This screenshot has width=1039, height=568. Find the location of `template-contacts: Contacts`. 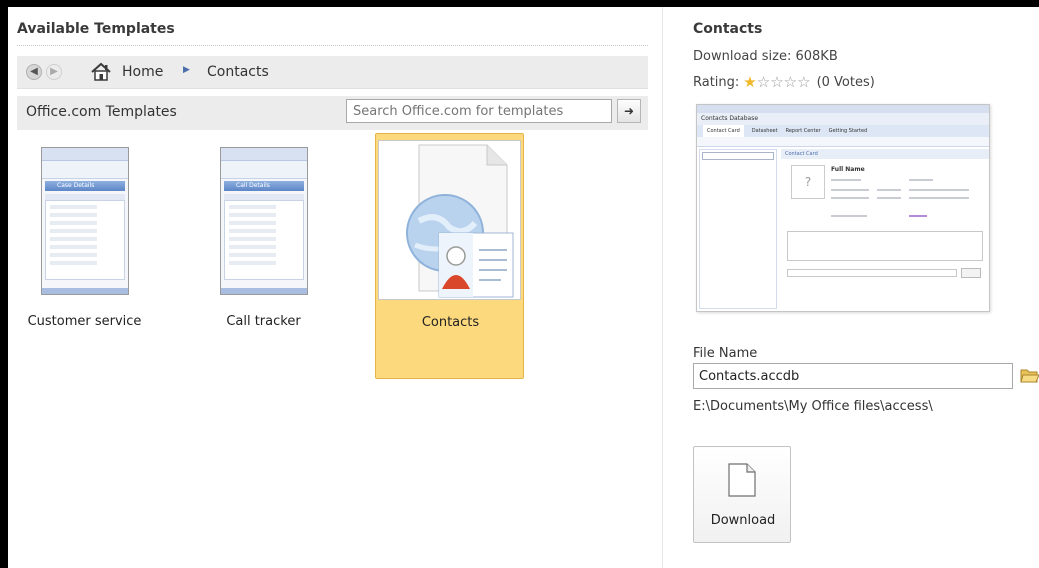

template-contacts: Contacts is located at coordinates (449, 256).